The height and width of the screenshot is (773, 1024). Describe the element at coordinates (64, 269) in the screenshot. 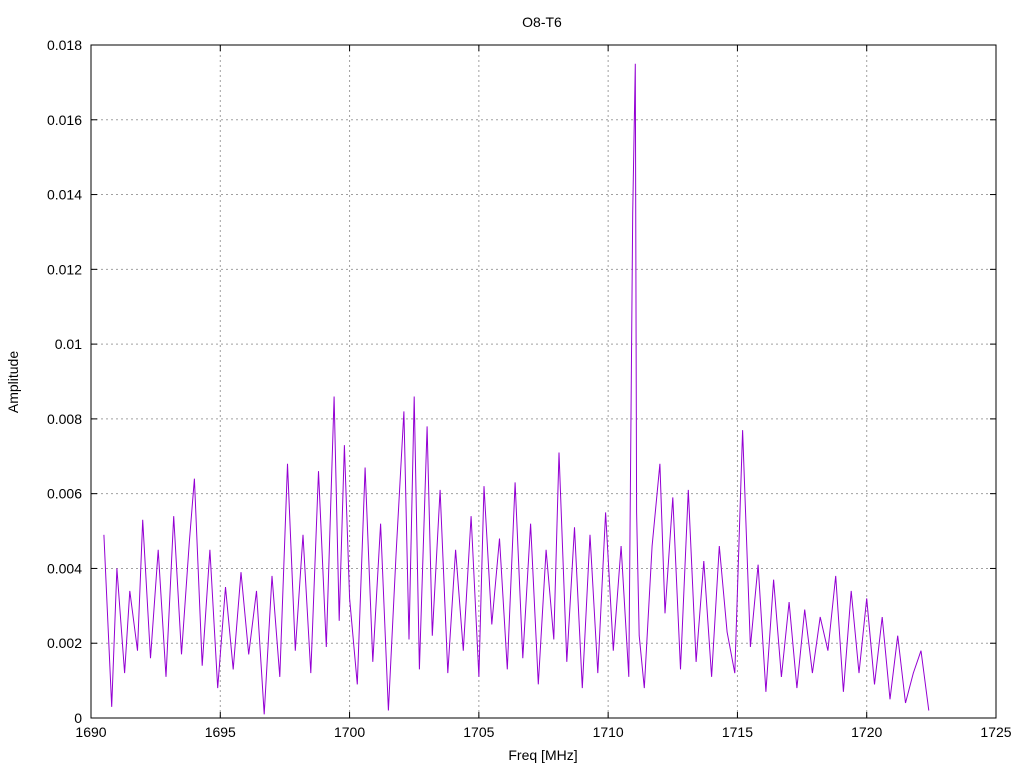

I see `y-tick-label: 0.012` at that location.